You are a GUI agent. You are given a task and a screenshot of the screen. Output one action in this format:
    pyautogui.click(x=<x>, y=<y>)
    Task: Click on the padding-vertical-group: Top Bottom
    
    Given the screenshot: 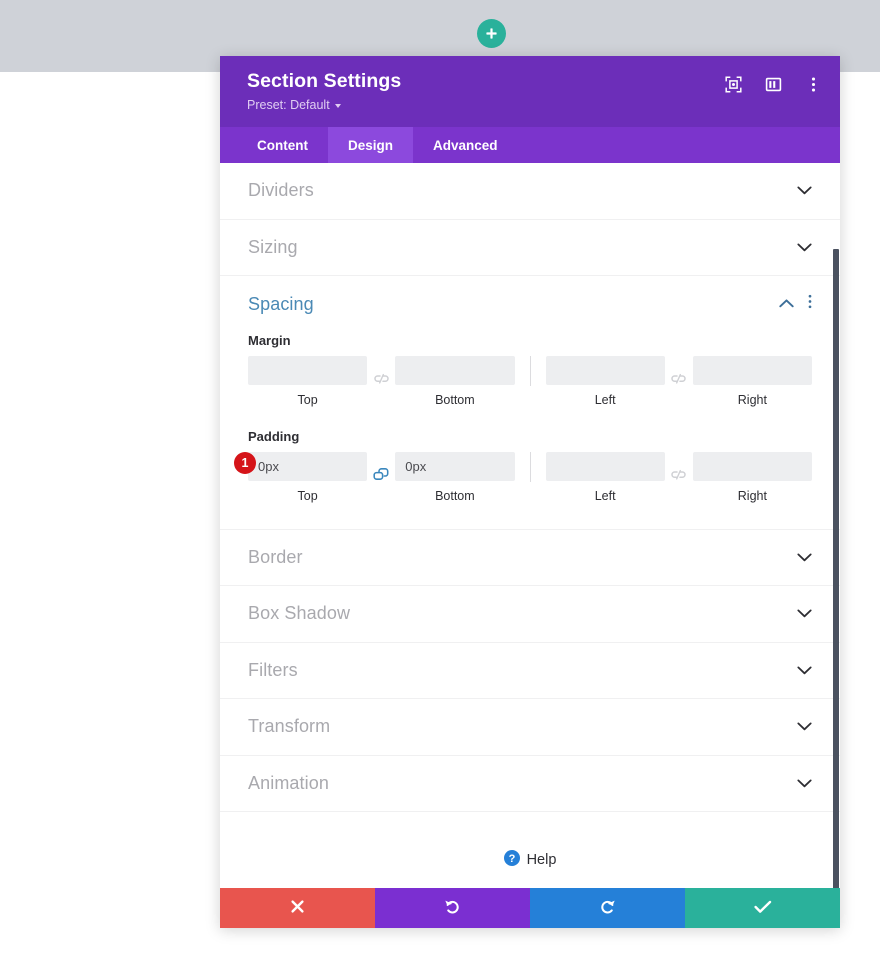 What is the action you would take?
    pyautogui.click(x=381, y=477)
    